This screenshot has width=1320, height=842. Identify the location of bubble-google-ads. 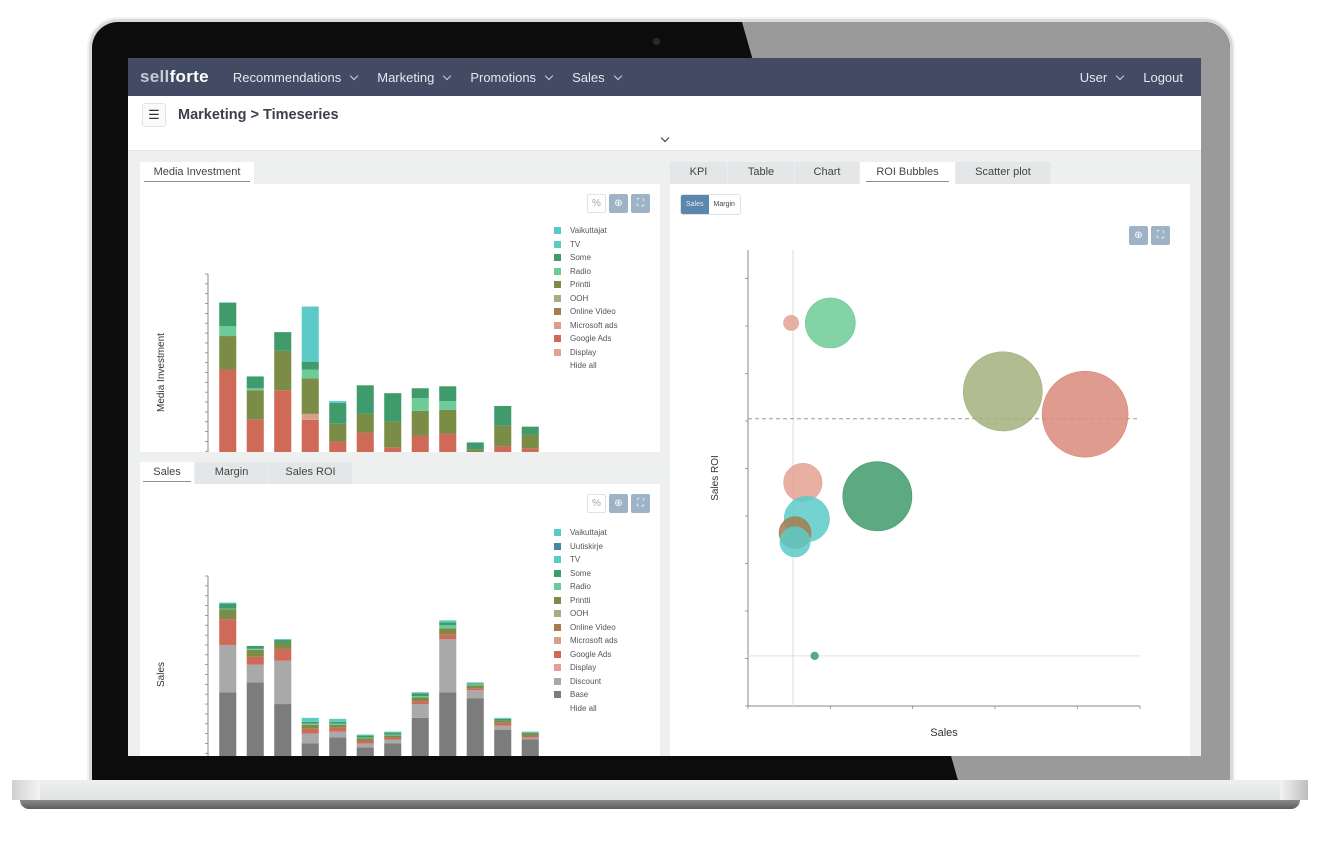
(1085, 414).